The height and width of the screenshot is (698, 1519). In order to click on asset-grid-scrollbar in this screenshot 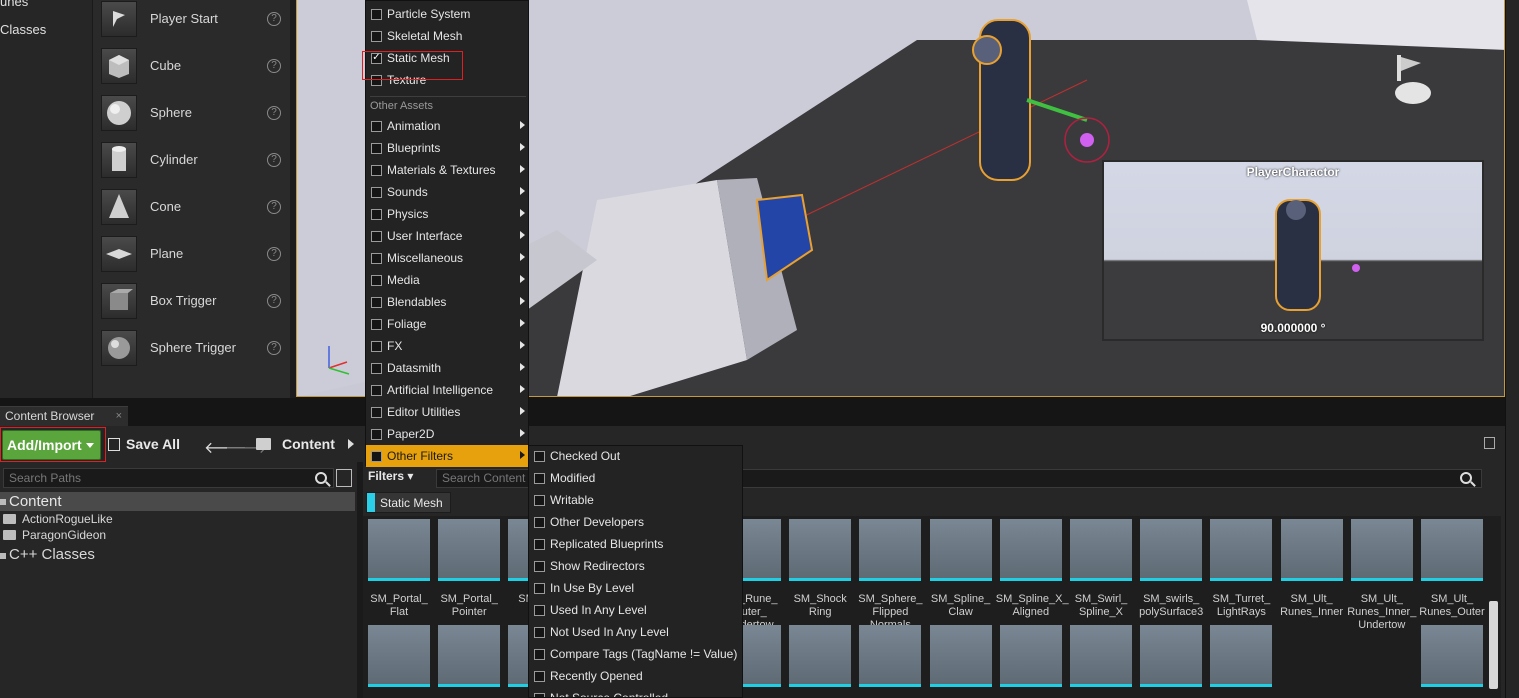, I will do `click(1493, 645)`.